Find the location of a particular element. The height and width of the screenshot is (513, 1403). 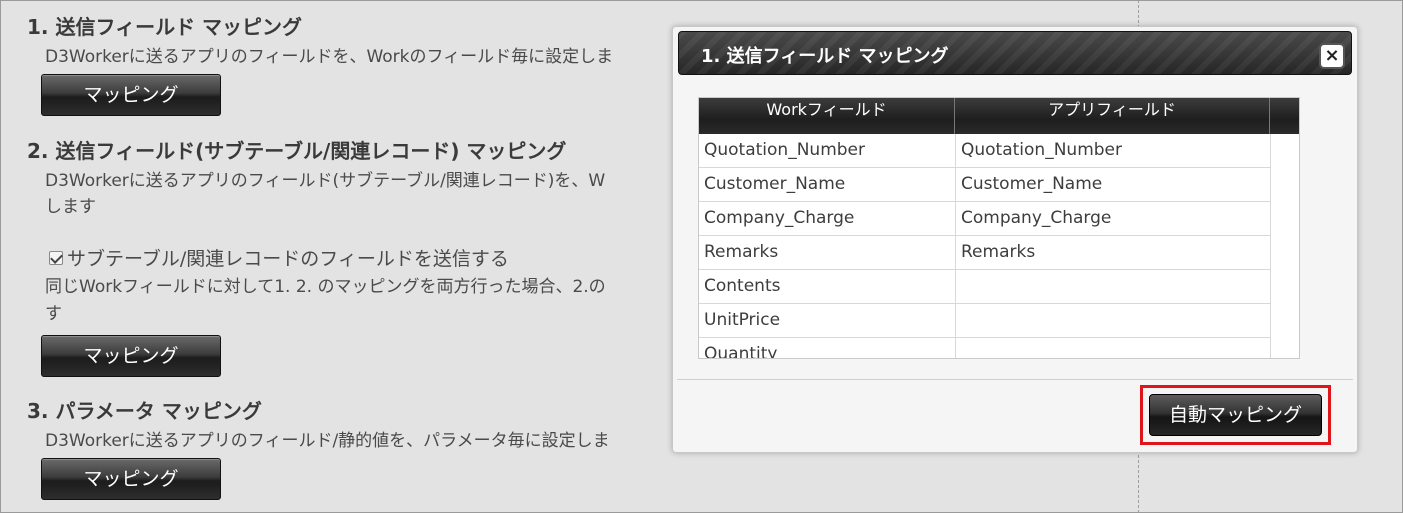

mapping-button-2: マッピング is located at coordinates (131, 356).